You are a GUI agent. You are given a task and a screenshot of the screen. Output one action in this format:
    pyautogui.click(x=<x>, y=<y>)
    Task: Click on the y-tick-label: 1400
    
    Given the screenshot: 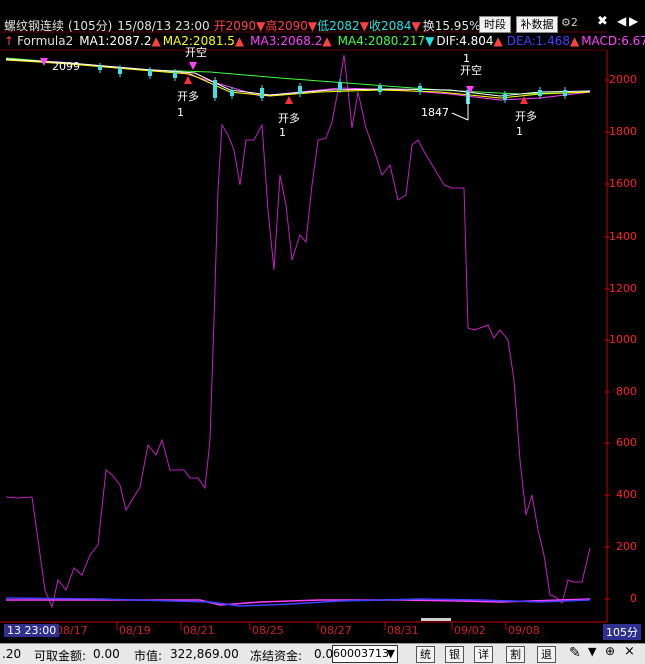 What is the action you would take?
    pyautogui.click(x=623, y=236)
    